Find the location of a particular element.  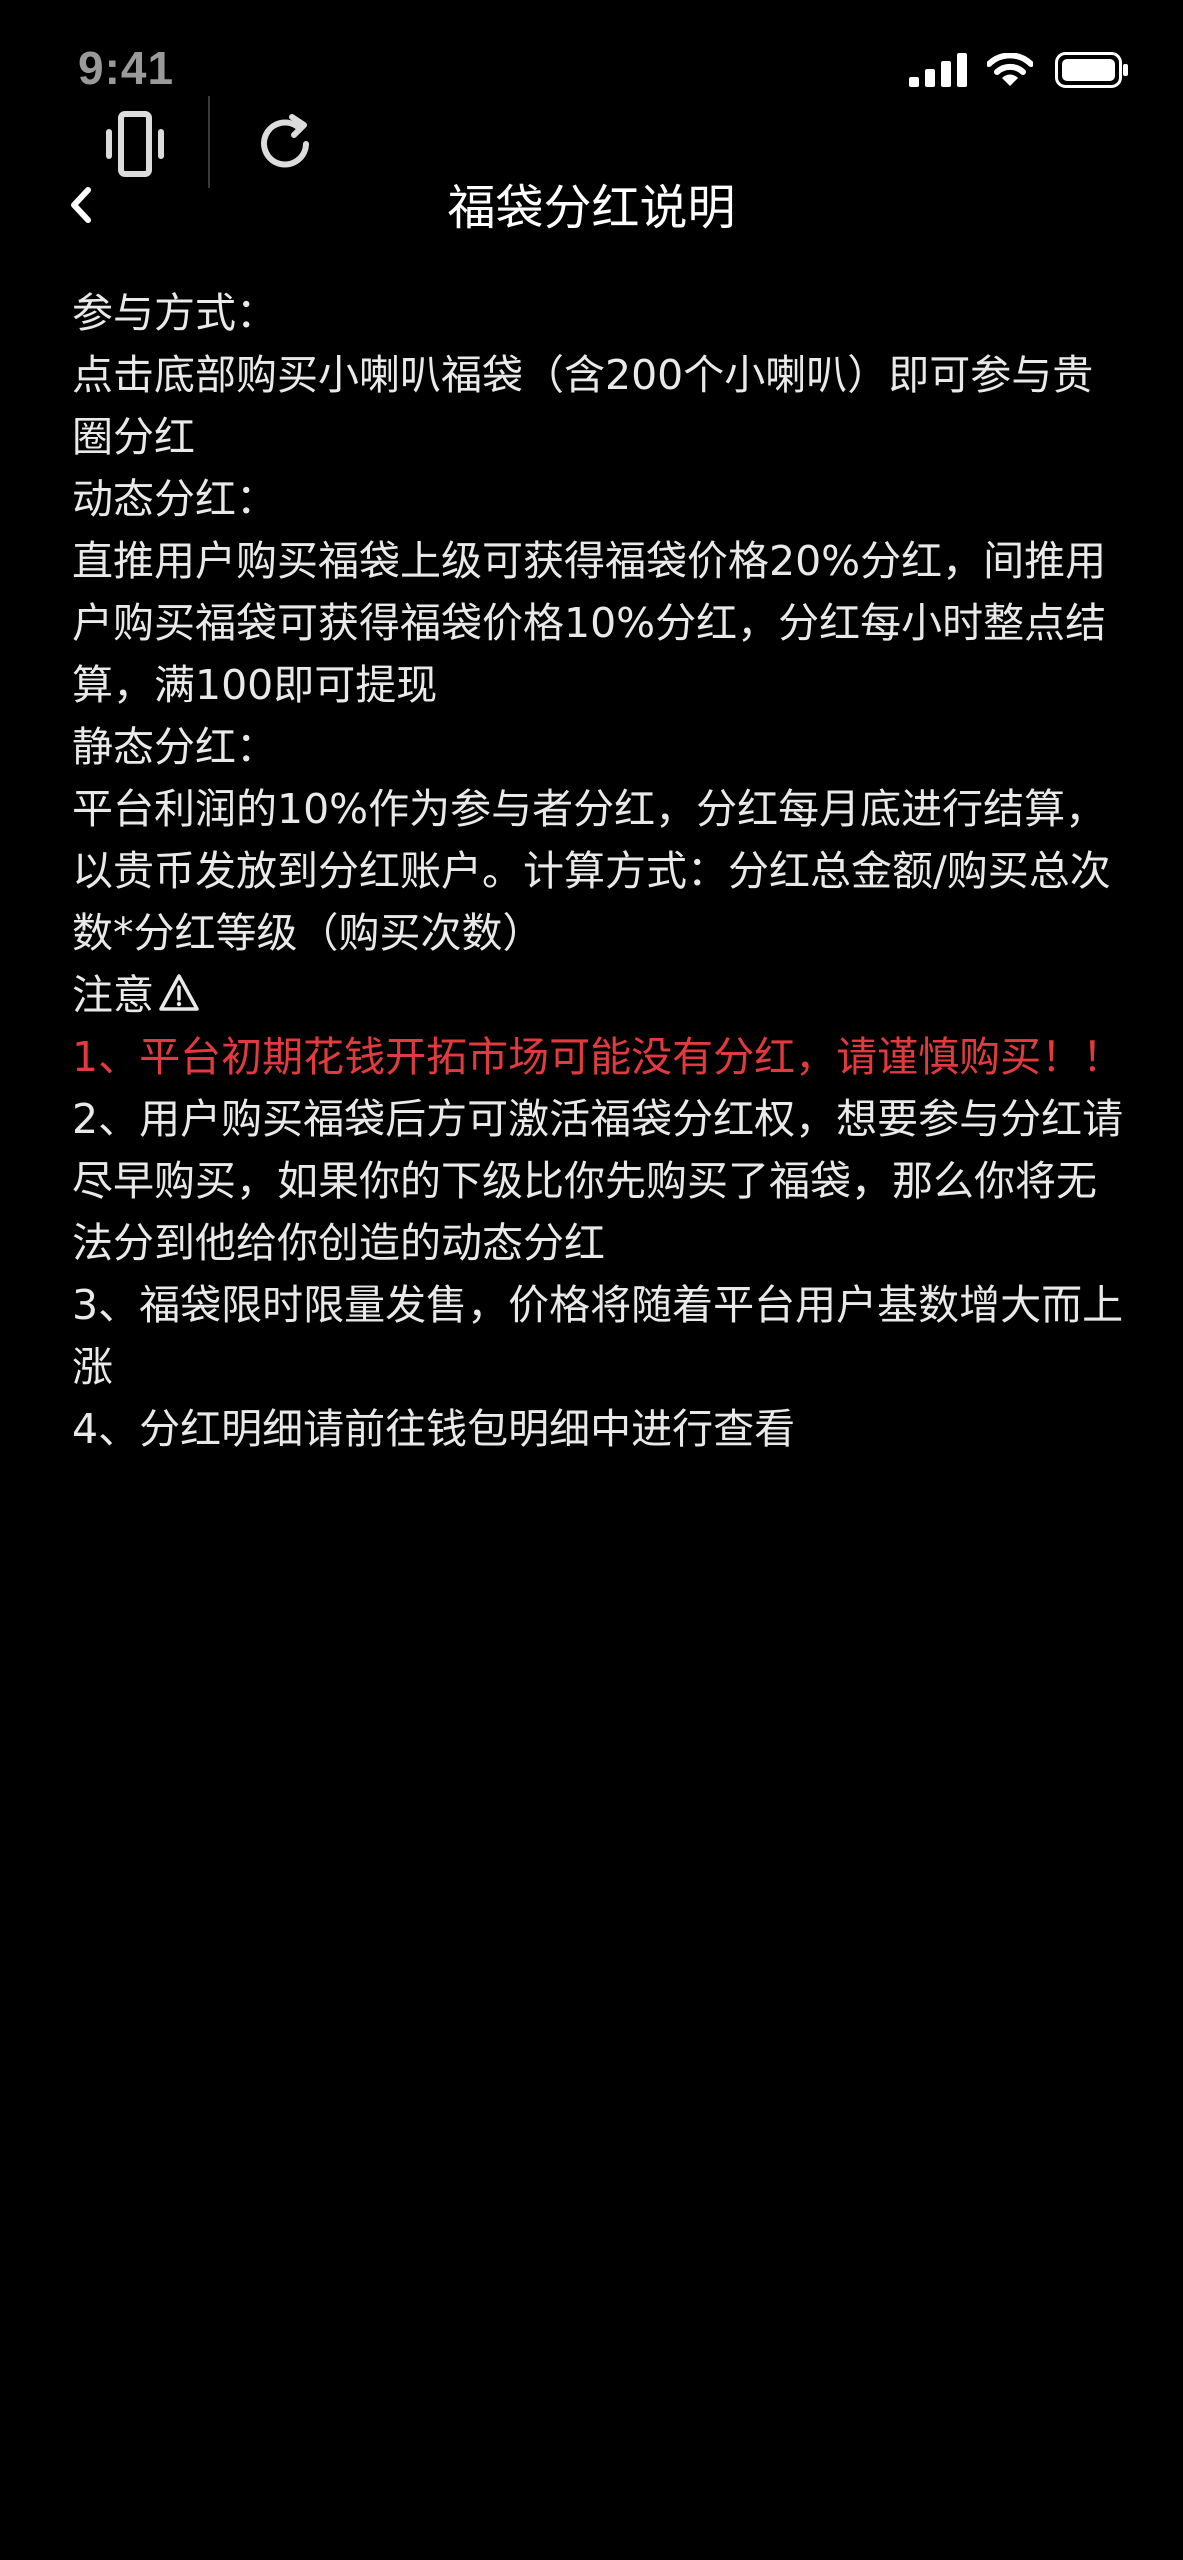

warning-icon is located at coordinates (179, 992).